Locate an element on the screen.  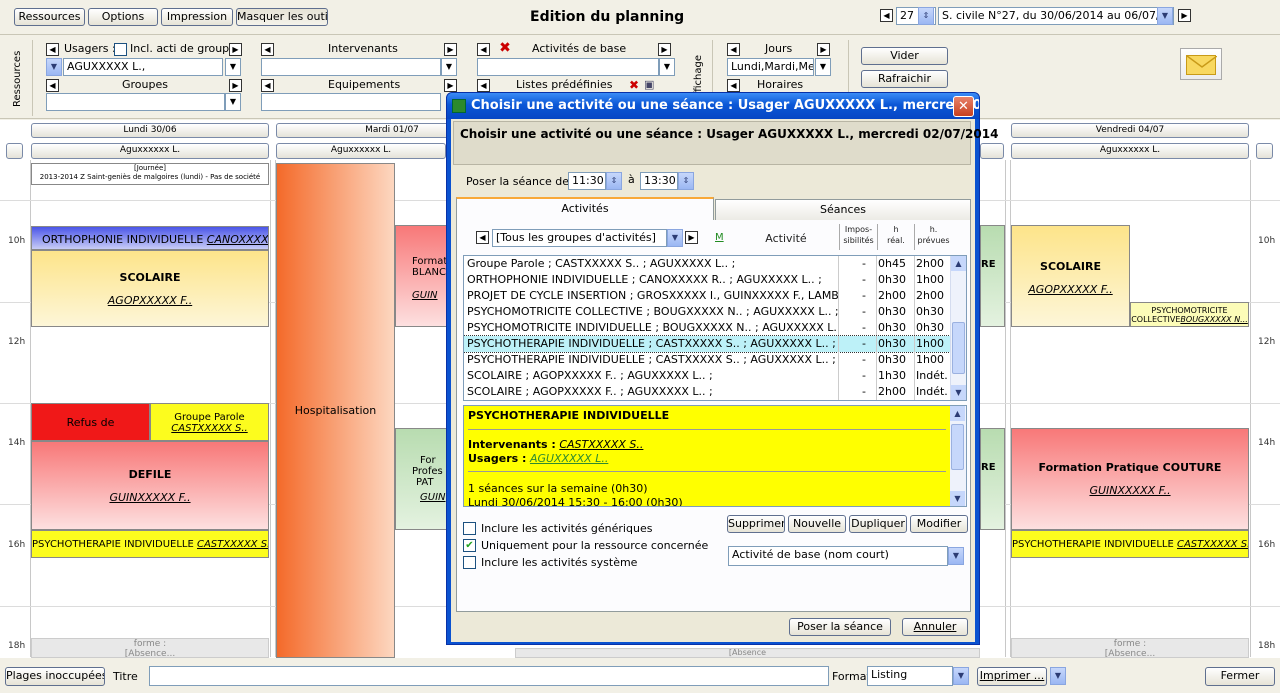
next-jour-arrow-icon: ▶ is located at coordinates (823, 49).